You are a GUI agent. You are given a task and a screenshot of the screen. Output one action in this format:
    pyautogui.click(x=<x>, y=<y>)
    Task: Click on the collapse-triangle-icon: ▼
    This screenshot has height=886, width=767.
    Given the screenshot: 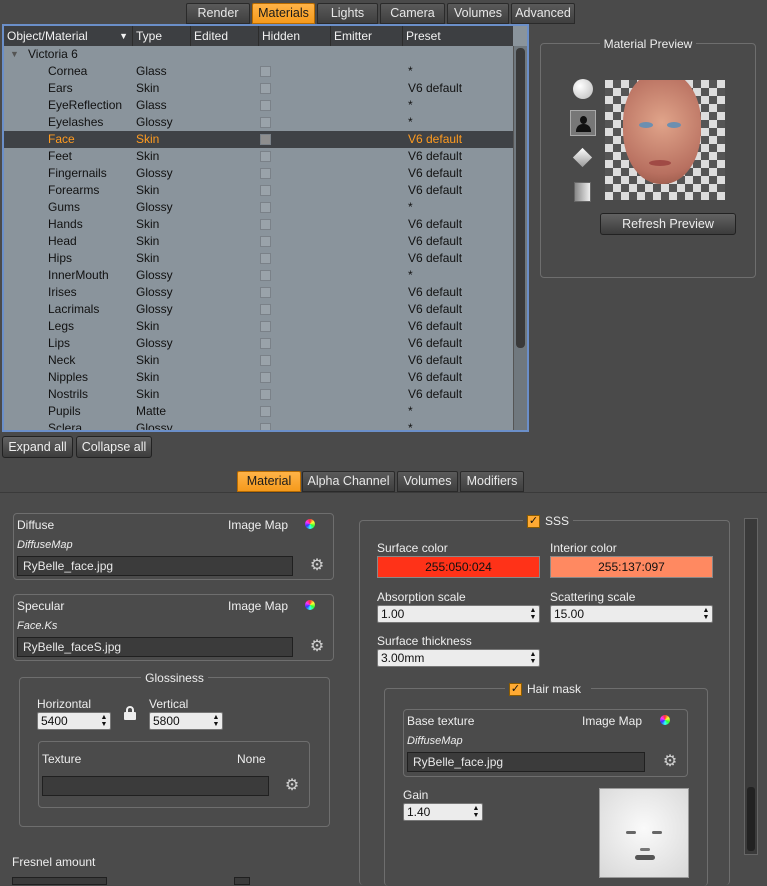 What is the action you would take?
    pyautogui.click(x=14, y=54)
    